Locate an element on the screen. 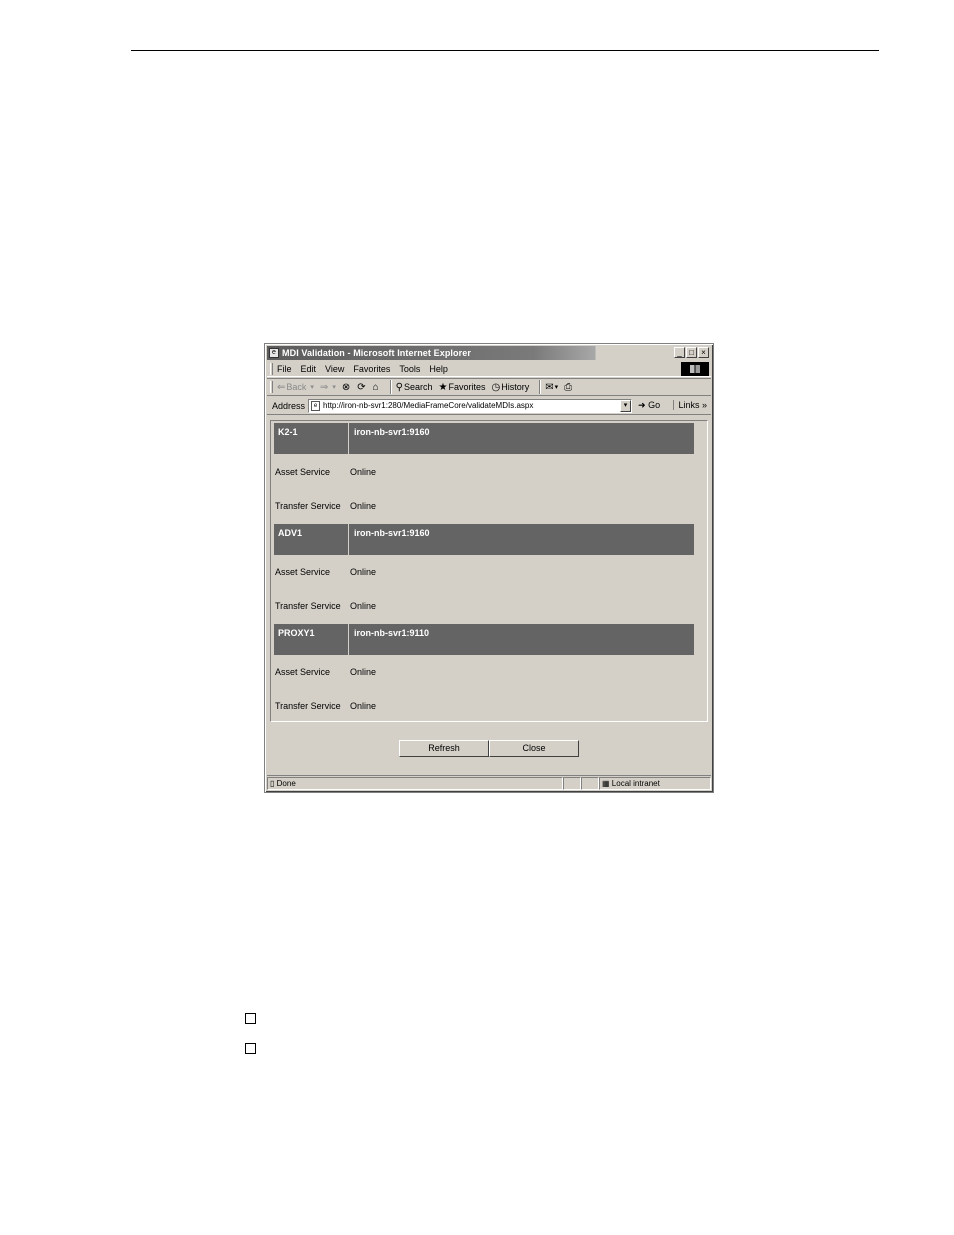 This screenshot has width=954, height=1235. windows-logo is located at coordinates (695, 369).